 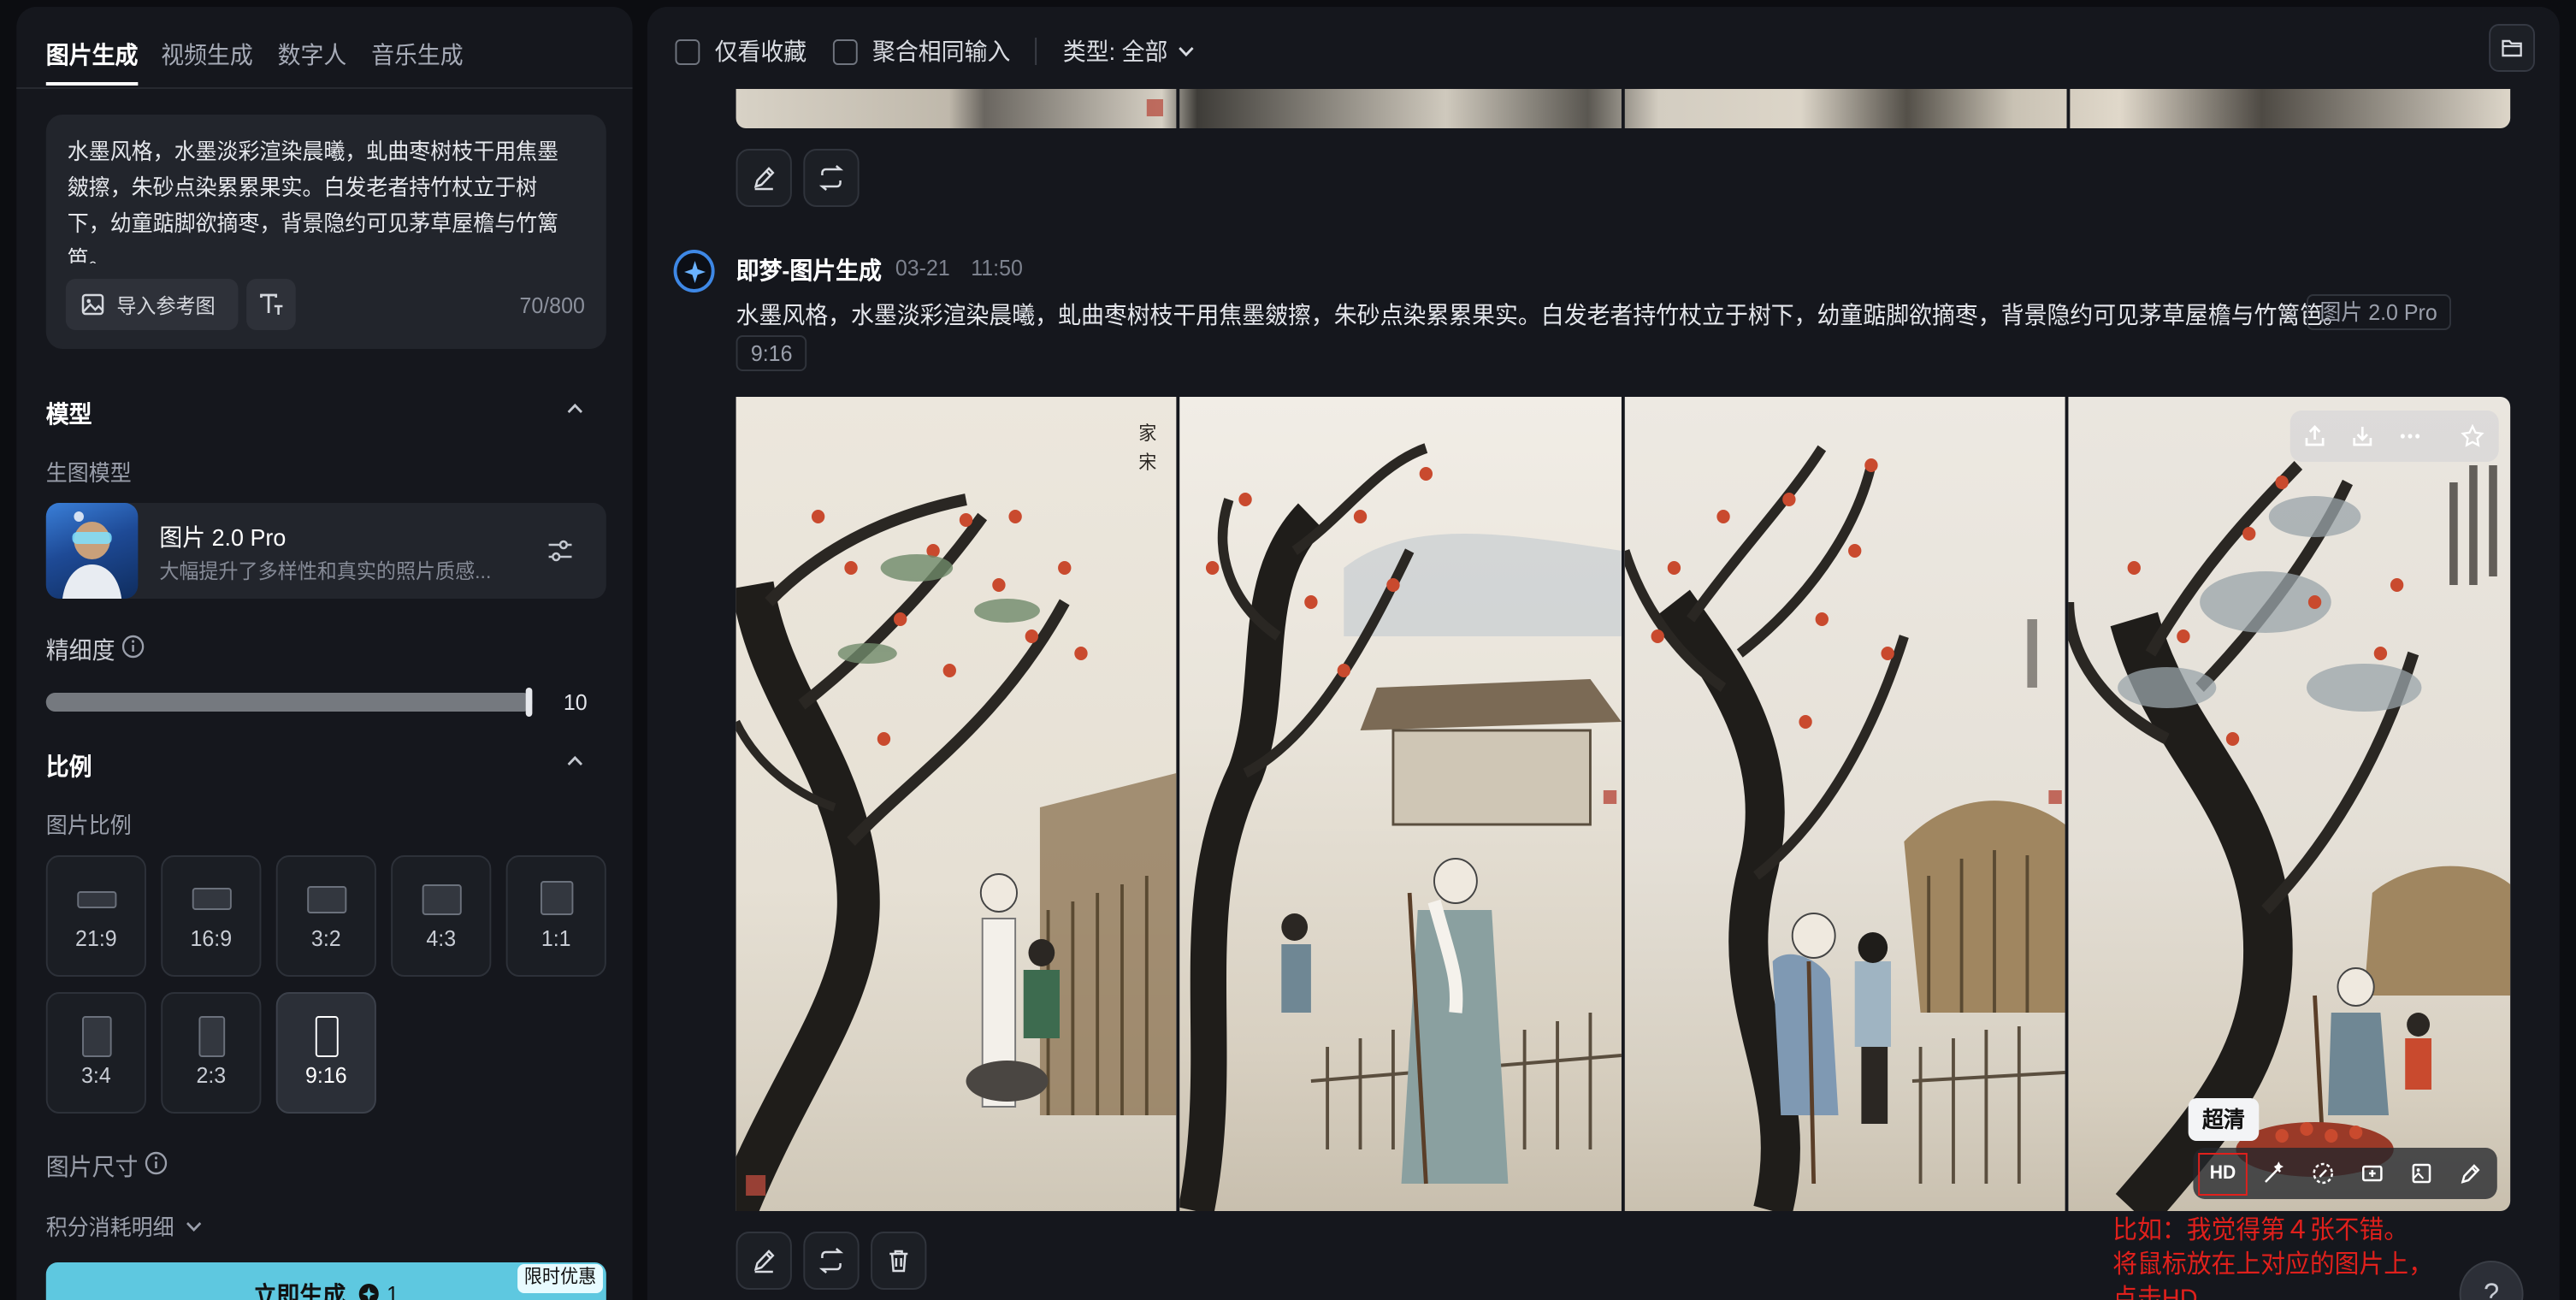 I want to click on ratio-option-1-1: 1:1, so click(x=555, y=916).